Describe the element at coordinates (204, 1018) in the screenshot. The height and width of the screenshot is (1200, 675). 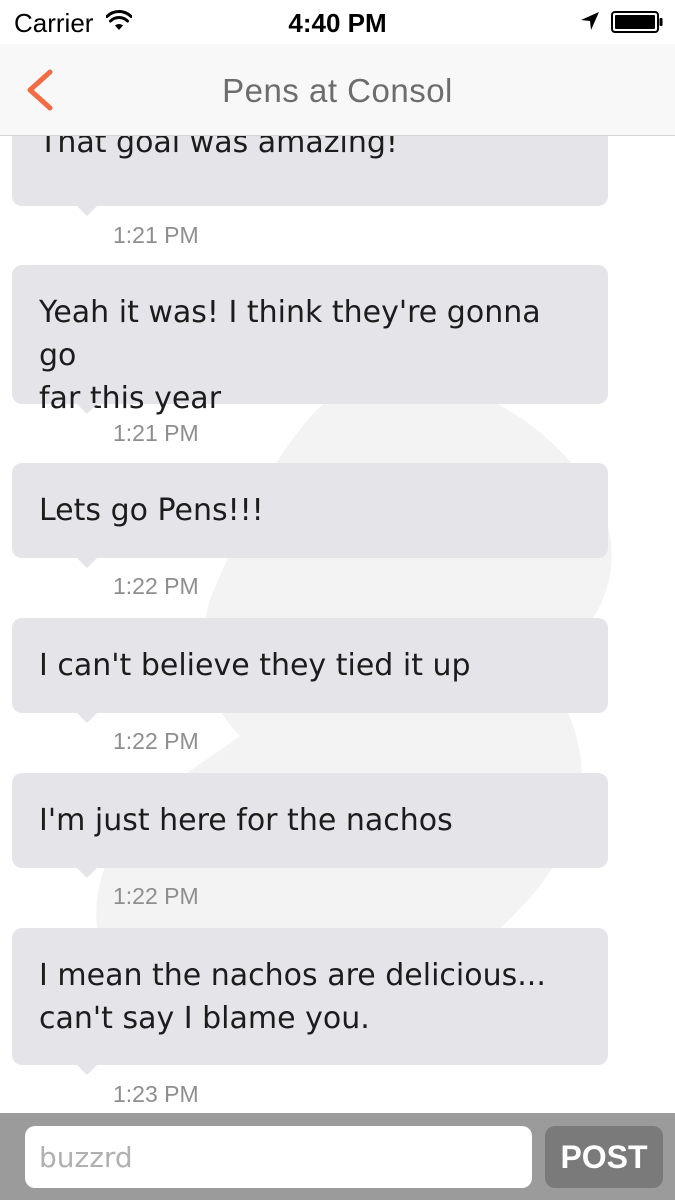
I see `message-text-line: can't say I blame you.` at that location.